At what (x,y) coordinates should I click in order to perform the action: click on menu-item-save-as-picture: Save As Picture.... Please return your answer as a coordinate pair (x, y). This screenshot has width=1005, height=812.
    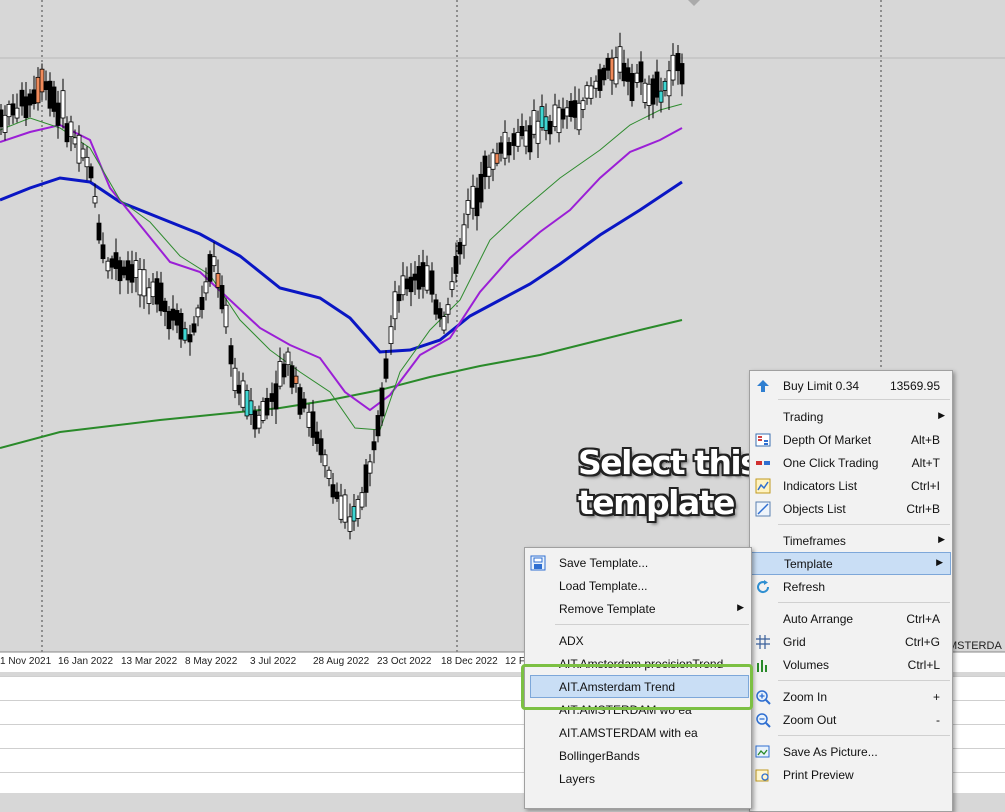
    Looking at the image, I should click on (851, 751).